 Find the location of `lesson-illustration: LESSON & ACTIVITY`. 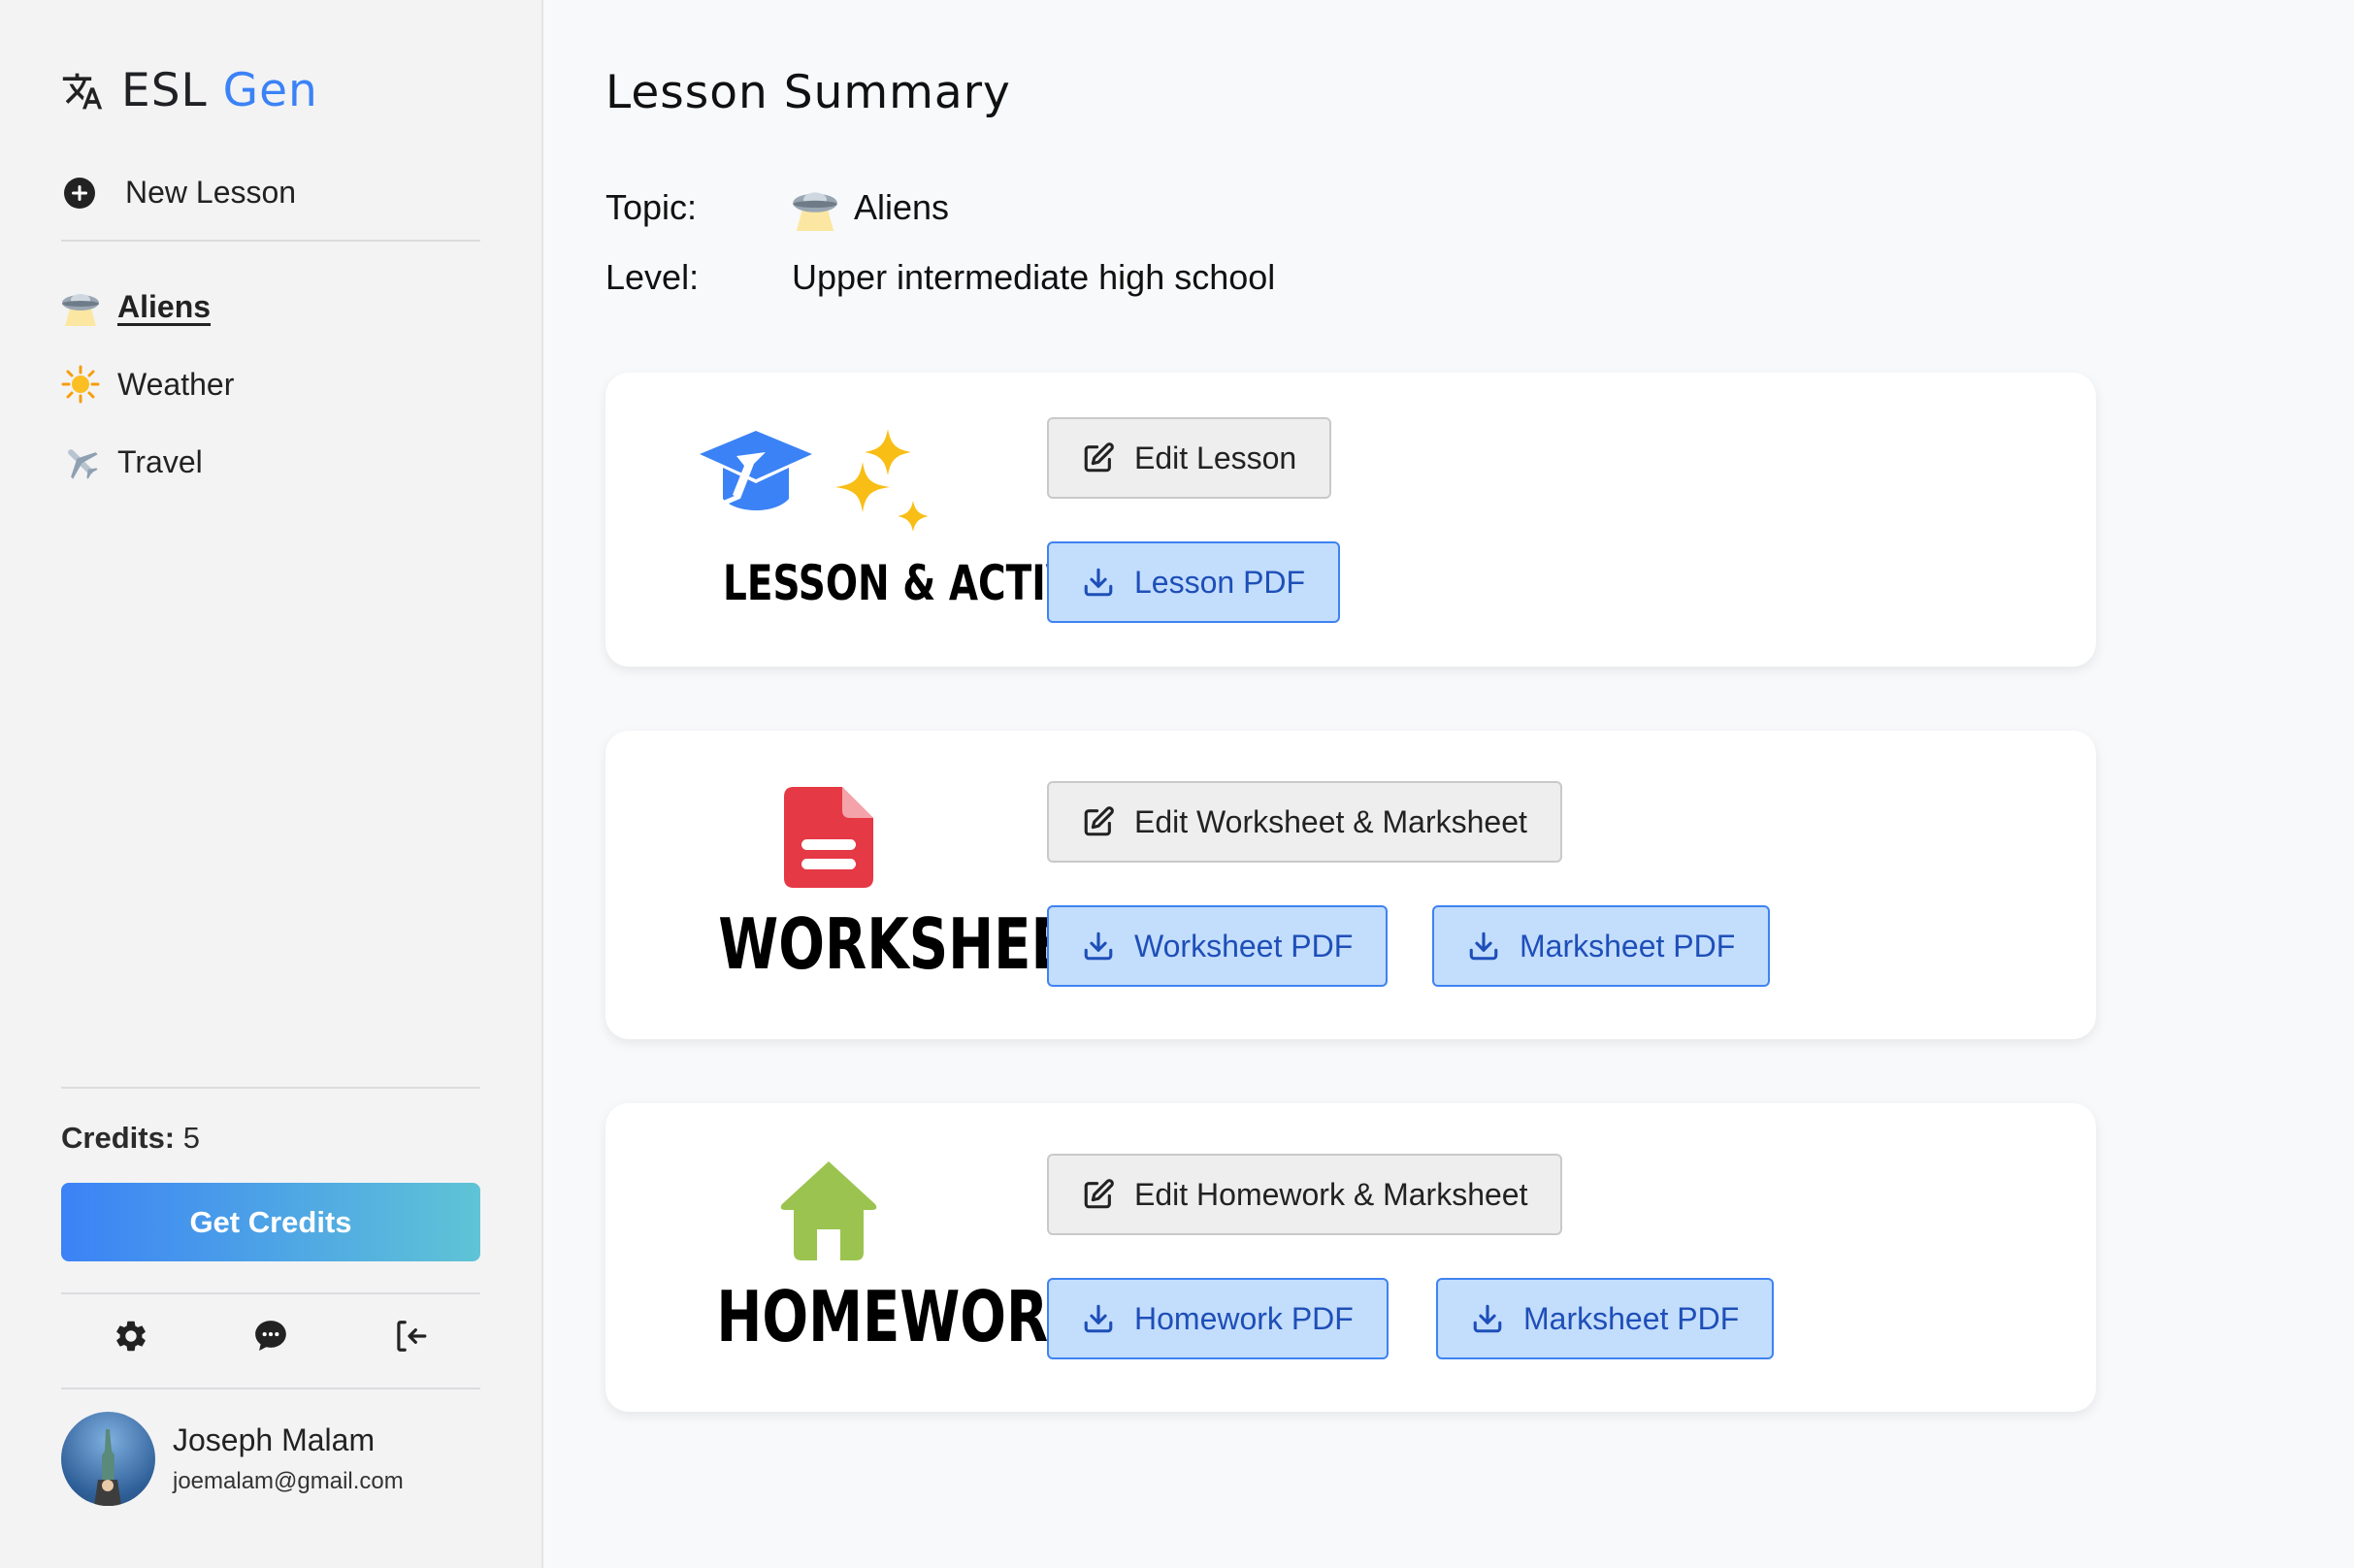

lesson-illustration: LESSON & ACTIVITY is located at coordinates (903, 517).